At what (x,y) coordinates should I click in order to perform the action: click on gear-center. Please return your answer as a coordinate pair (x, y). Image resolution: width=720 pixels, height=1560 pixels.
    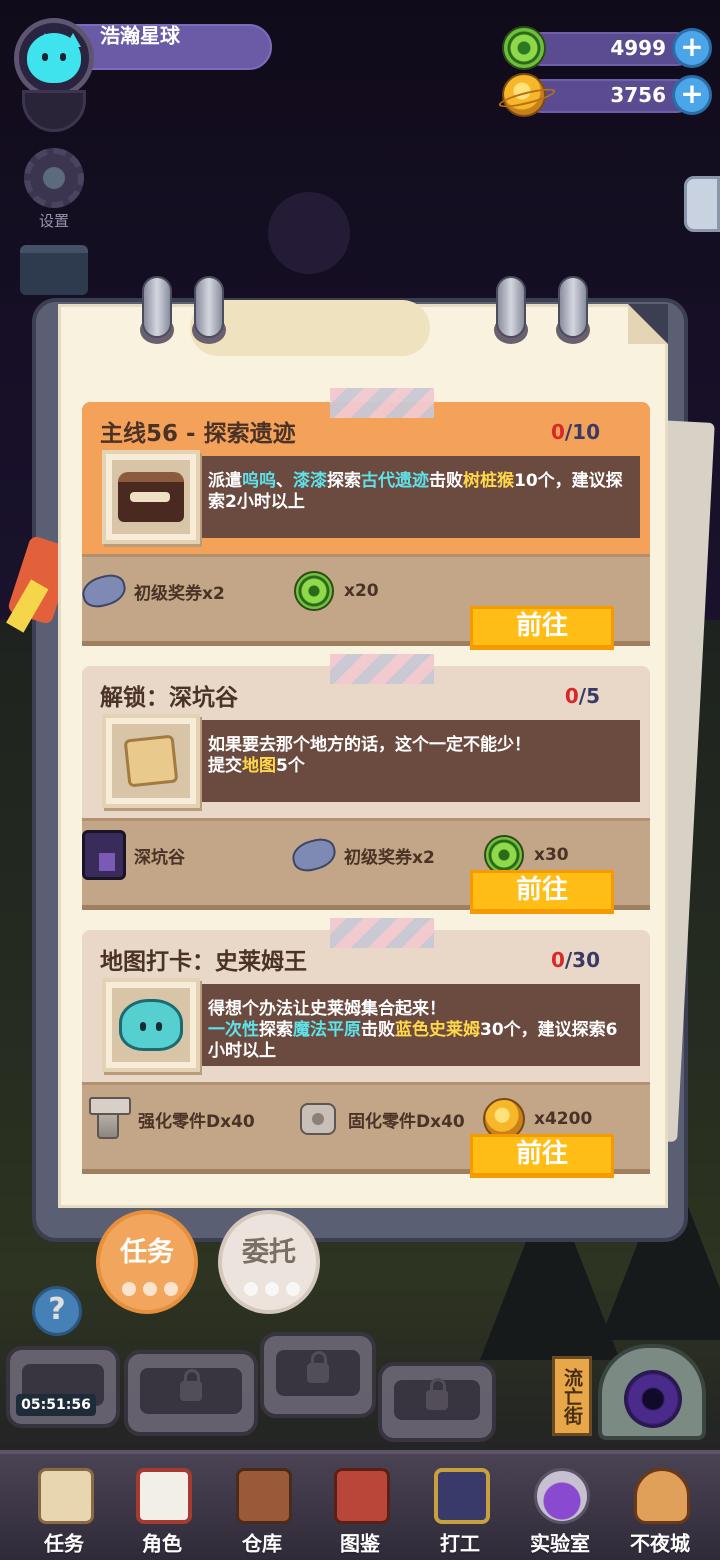
    Looking at the image, I should click on (54, 178).